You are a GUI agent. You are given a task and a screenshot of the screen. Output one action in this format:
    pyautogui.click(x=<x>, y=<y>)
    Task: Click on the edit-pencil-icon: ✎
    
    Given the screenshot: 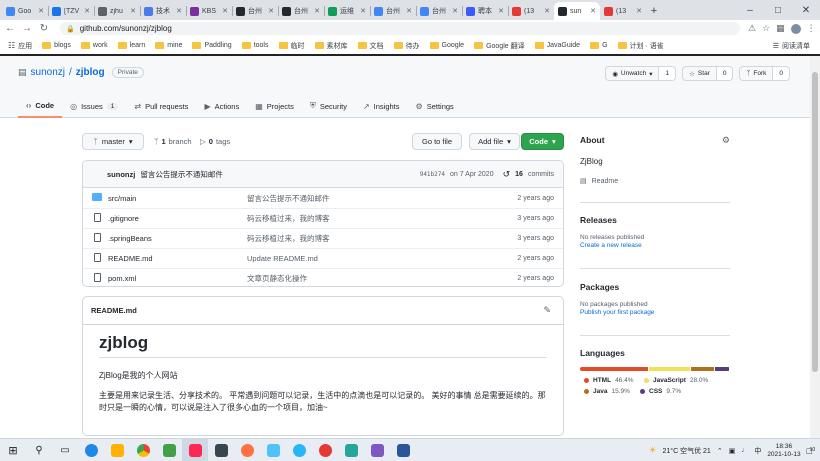 What is the action you would take?
    pyautogui.click(x=547, y=310)
    